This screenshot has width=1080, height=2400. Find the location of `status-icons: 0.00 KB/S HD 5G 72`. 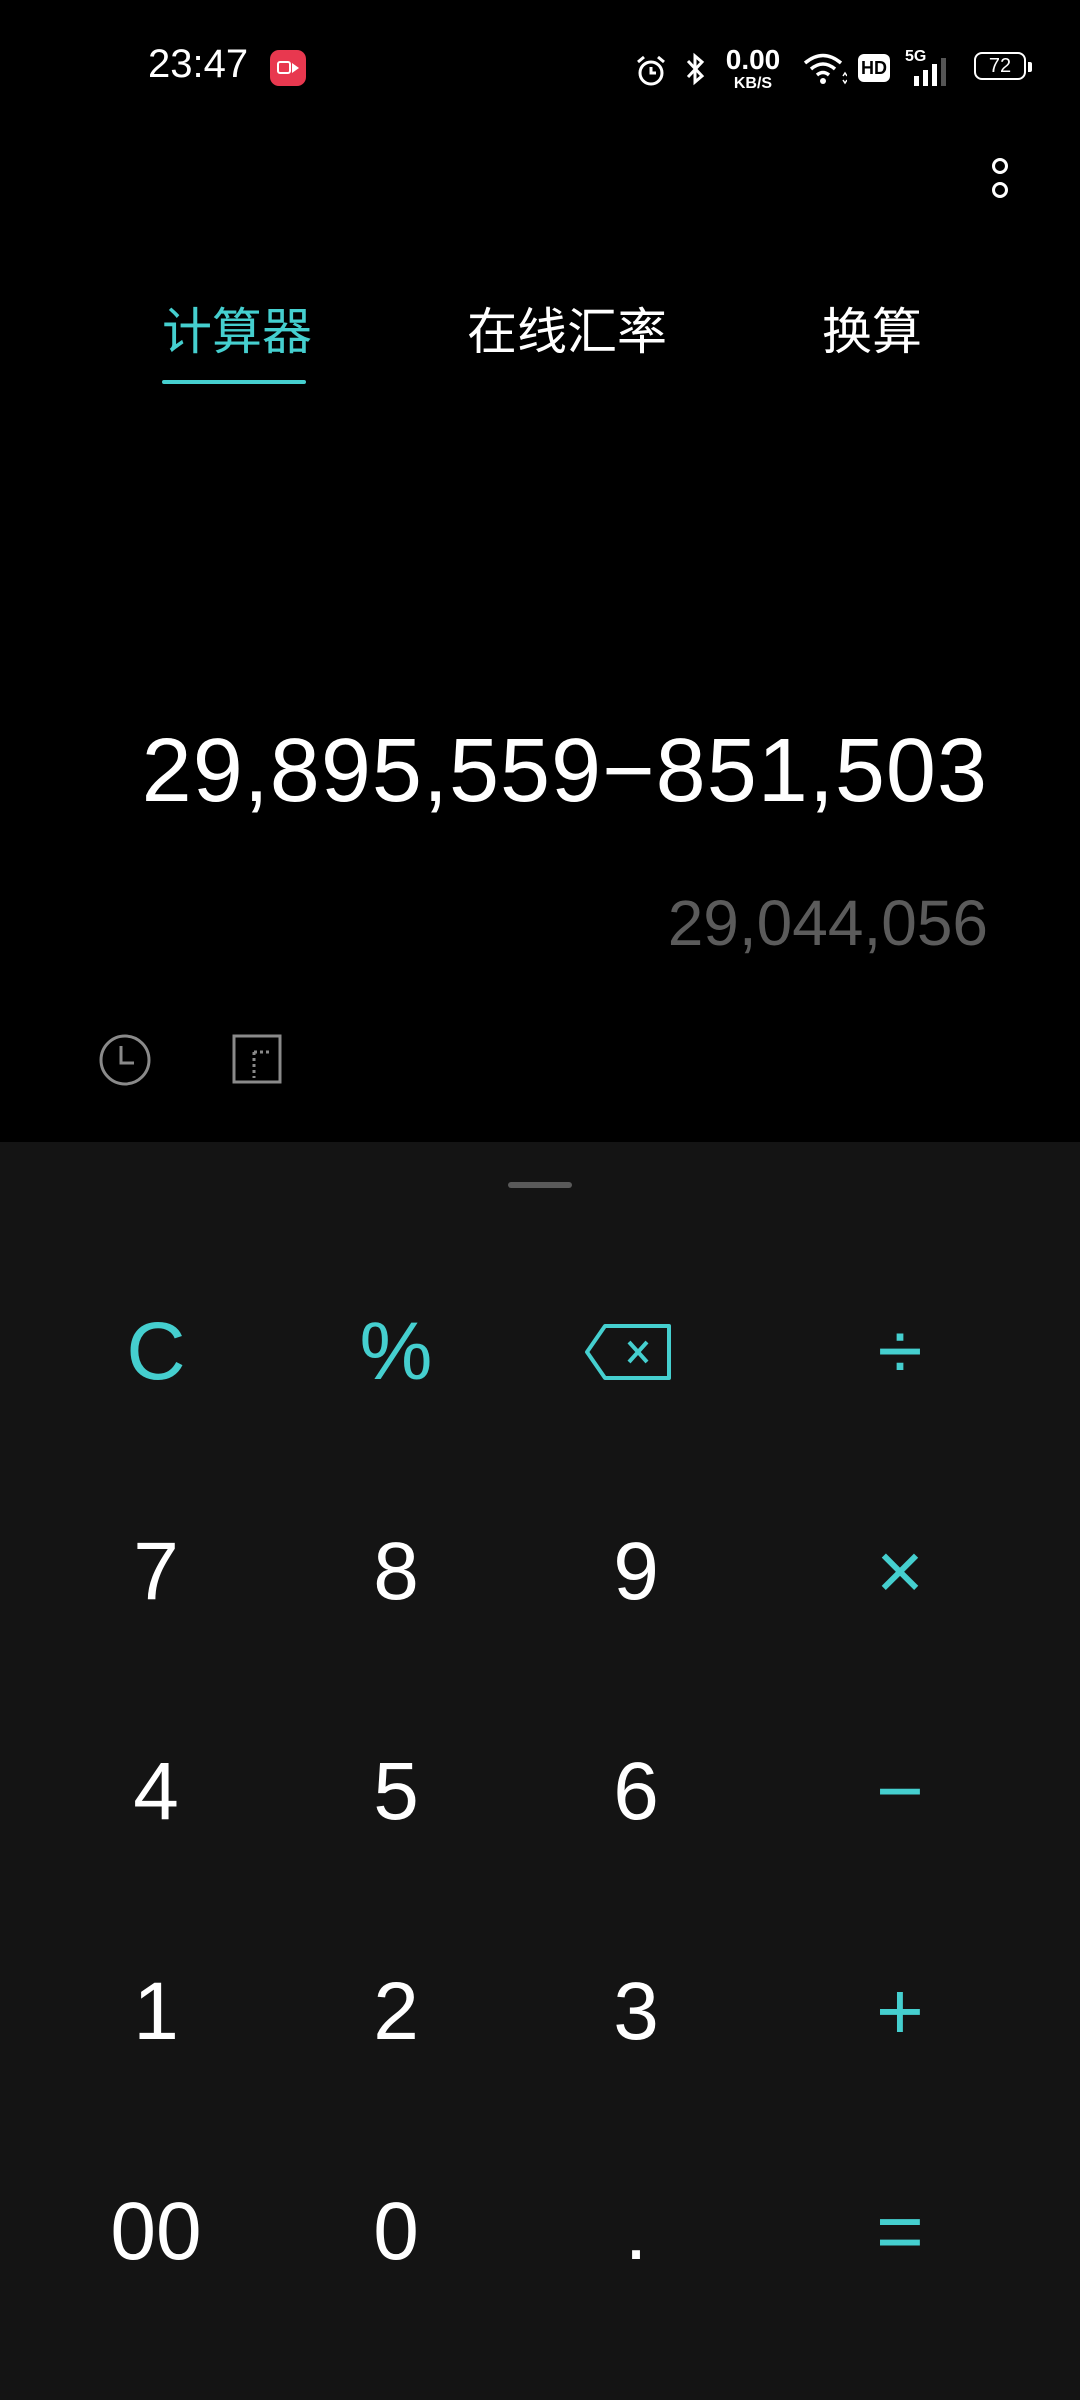

status-icons: 0.00 KB/S HD 5G 72 is located at coordinates (850, 69).